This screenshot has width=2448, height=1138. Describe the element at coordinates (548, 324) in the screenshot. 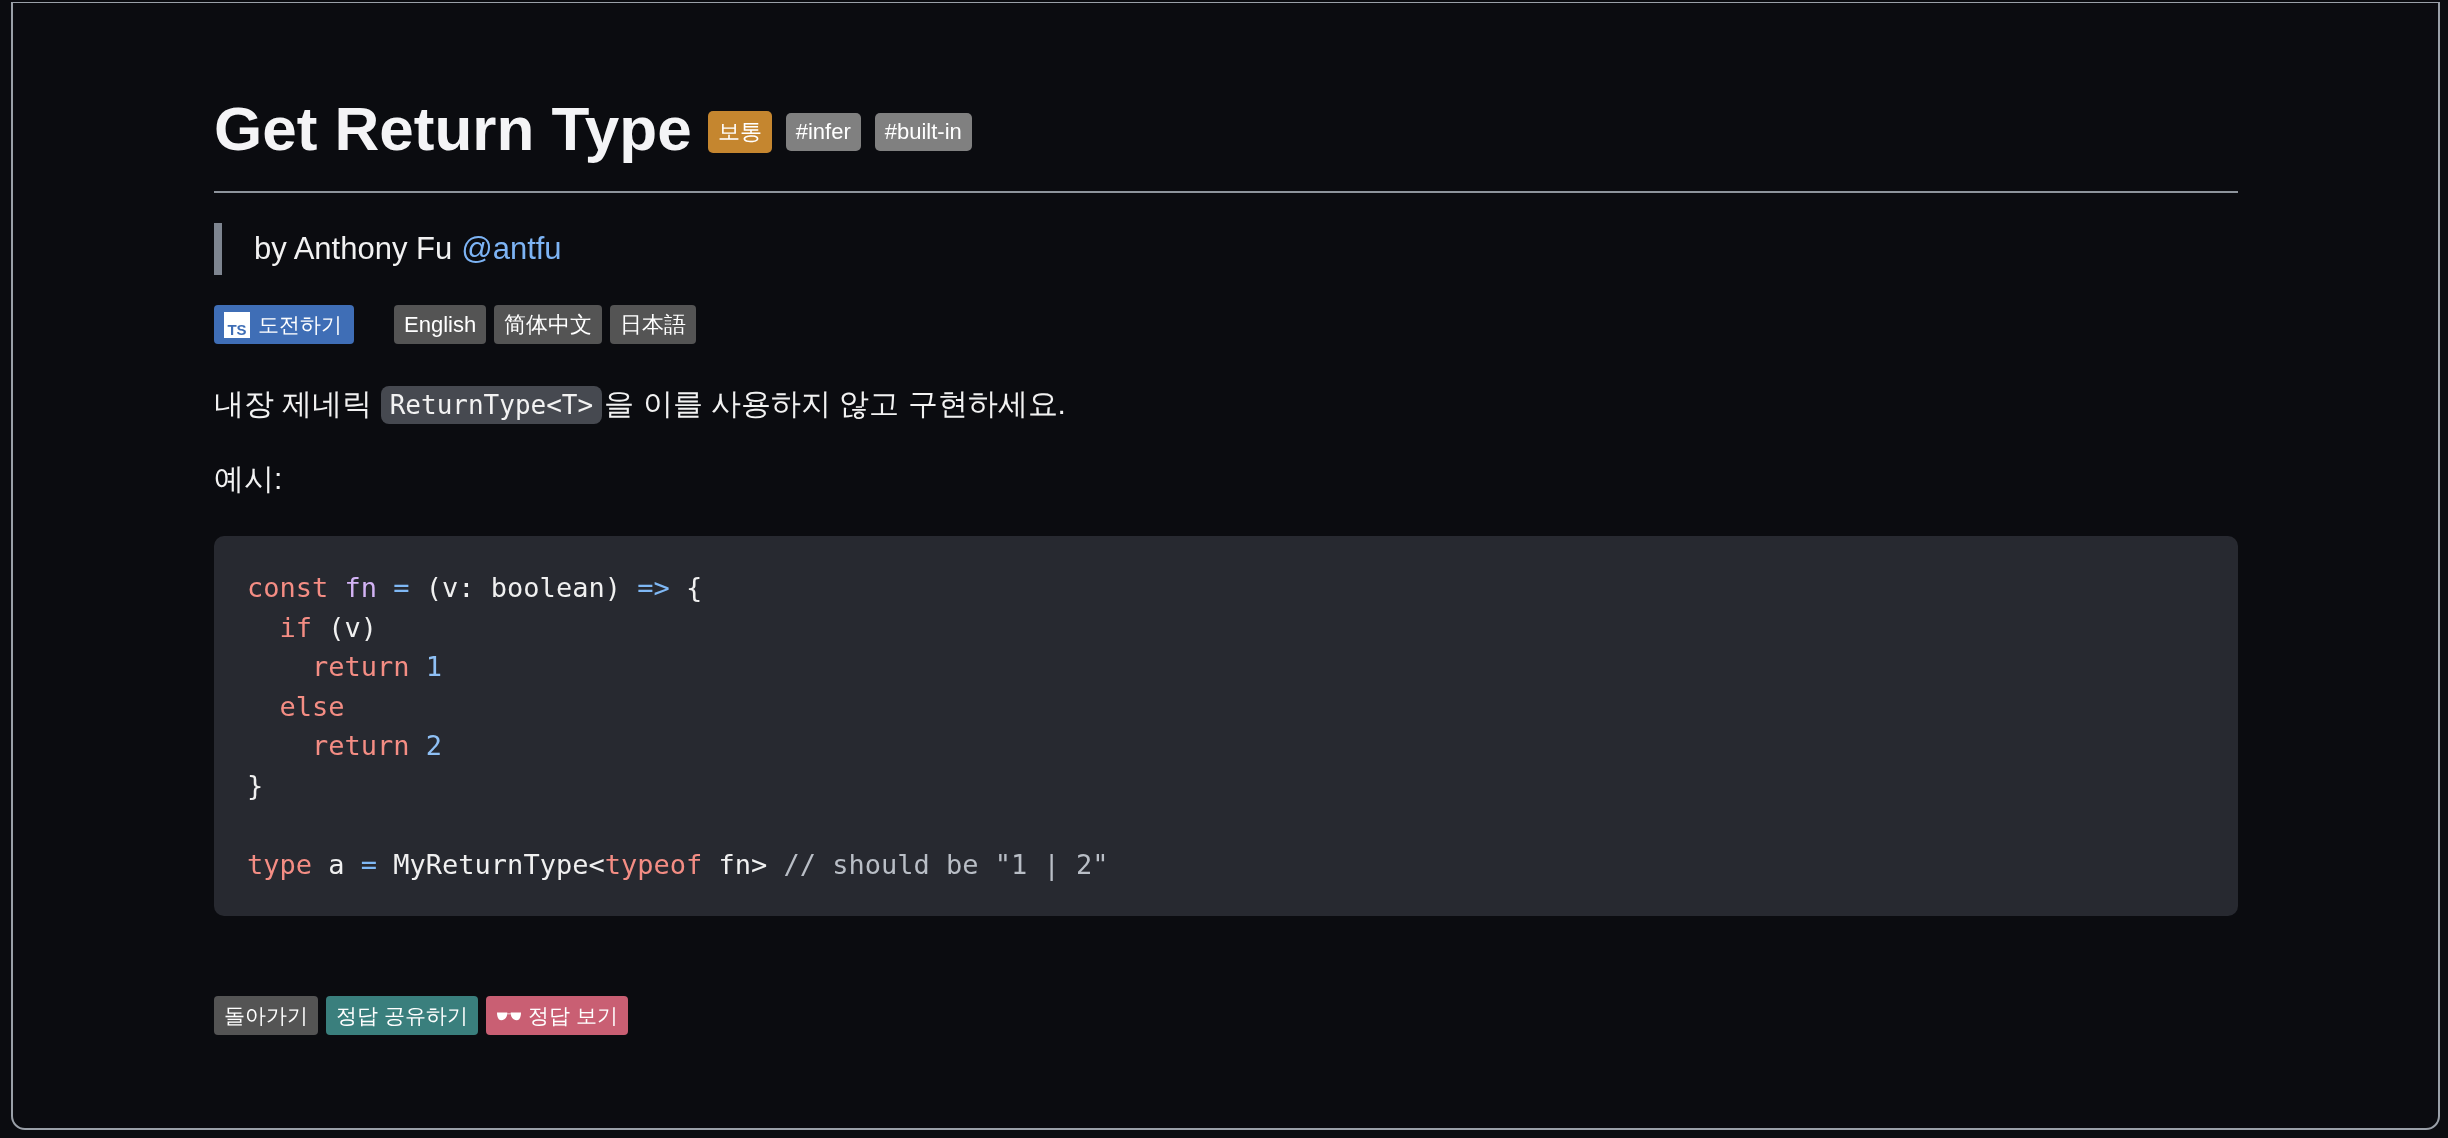

I see `language-button: 简体中文` at that location.